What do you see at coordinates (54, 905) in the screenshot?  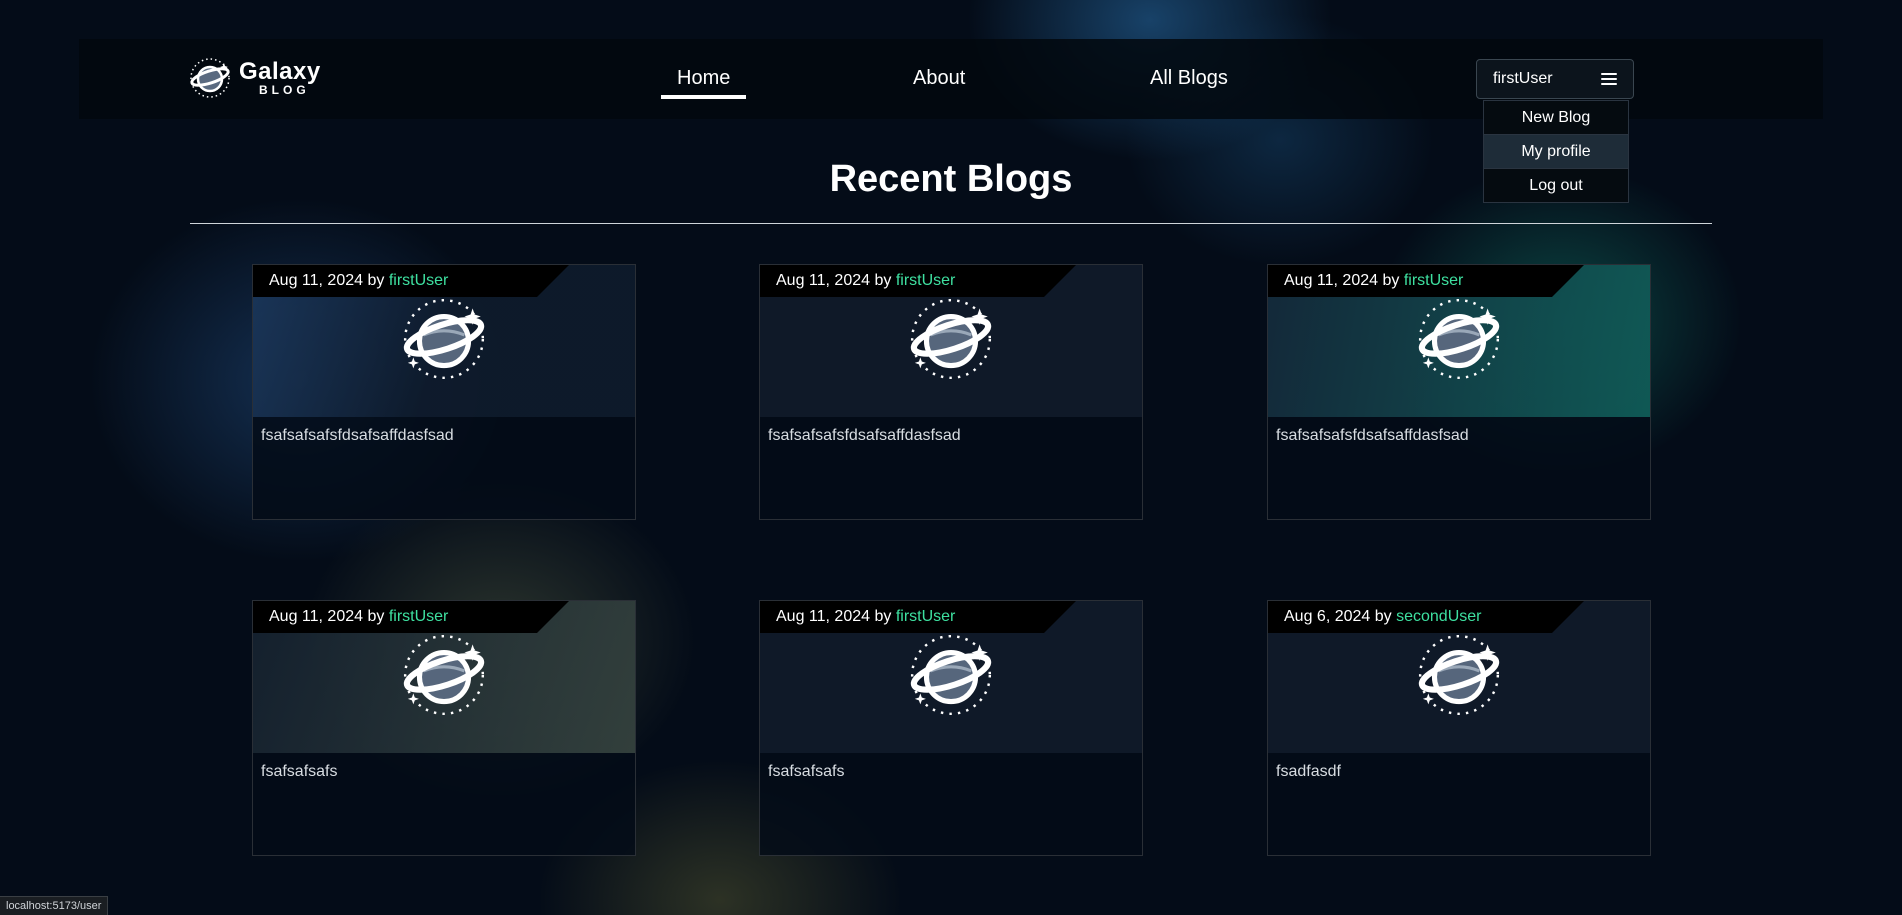 I see `browser-status-bar: localhost:5173/user` at bounding box center [54, 905].